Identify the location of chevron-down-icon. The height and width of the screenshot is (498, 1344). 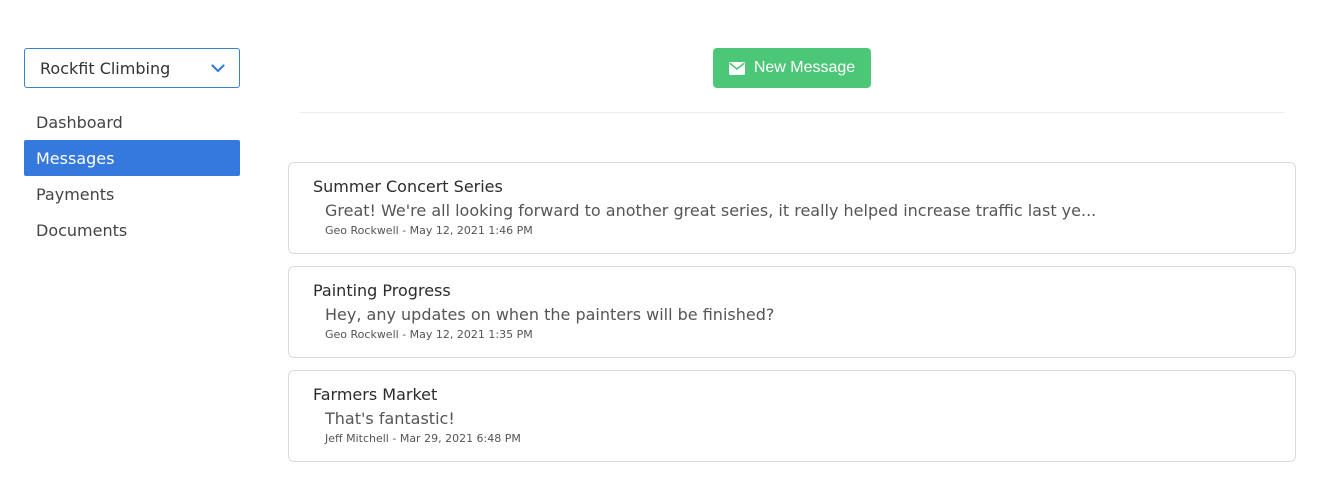
(218, 68).